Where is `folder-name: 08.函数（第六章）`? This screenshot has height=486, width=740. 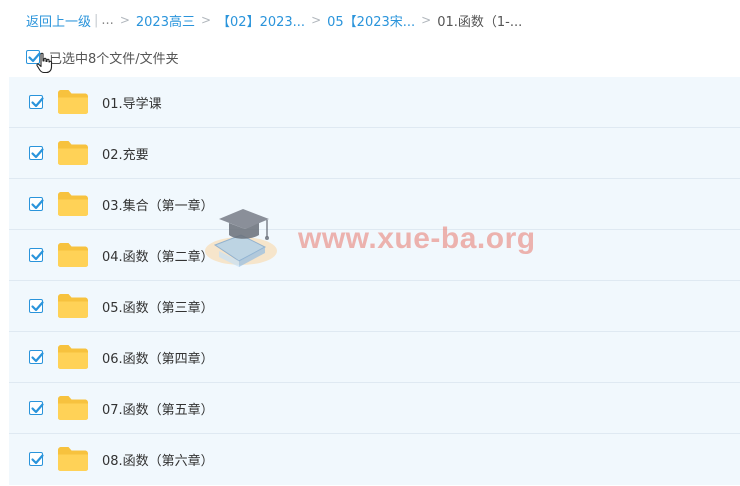 folder-name: 08.函数（第六章） is located at coordinates (158, 459).